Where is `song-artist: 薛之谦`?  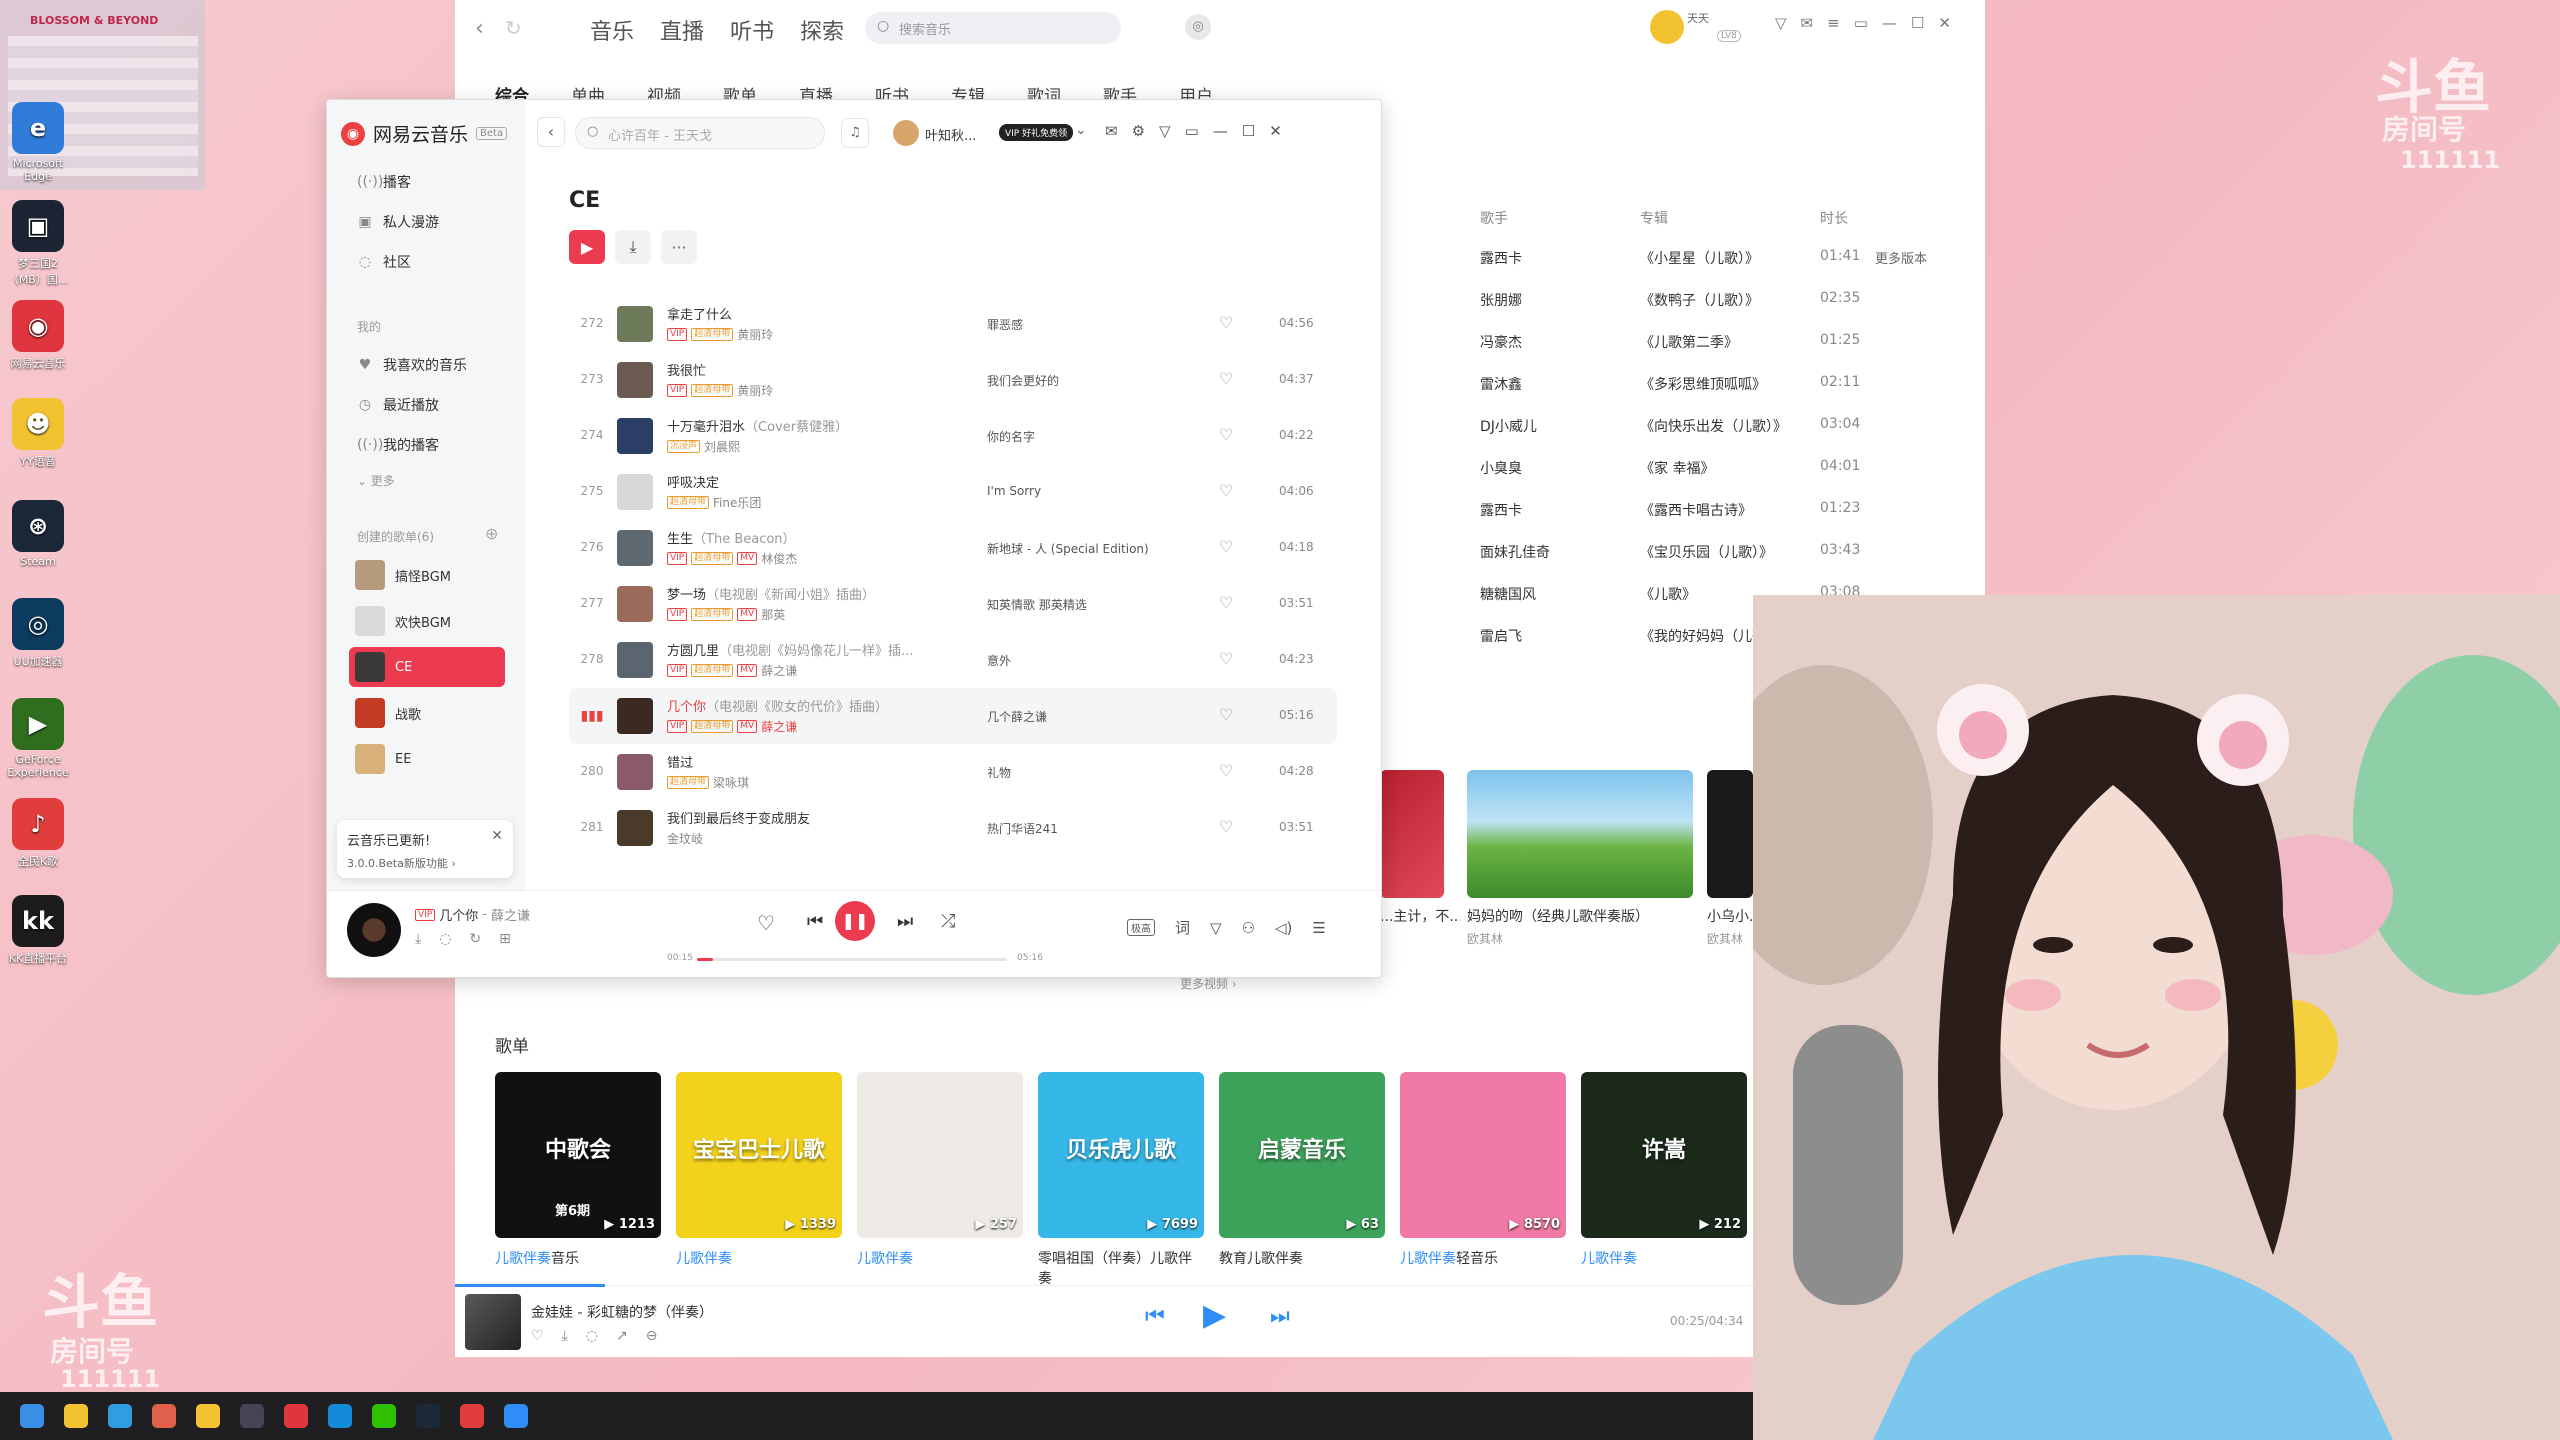 song-artist: 薛之谦 is located at coordinates (779, 726).